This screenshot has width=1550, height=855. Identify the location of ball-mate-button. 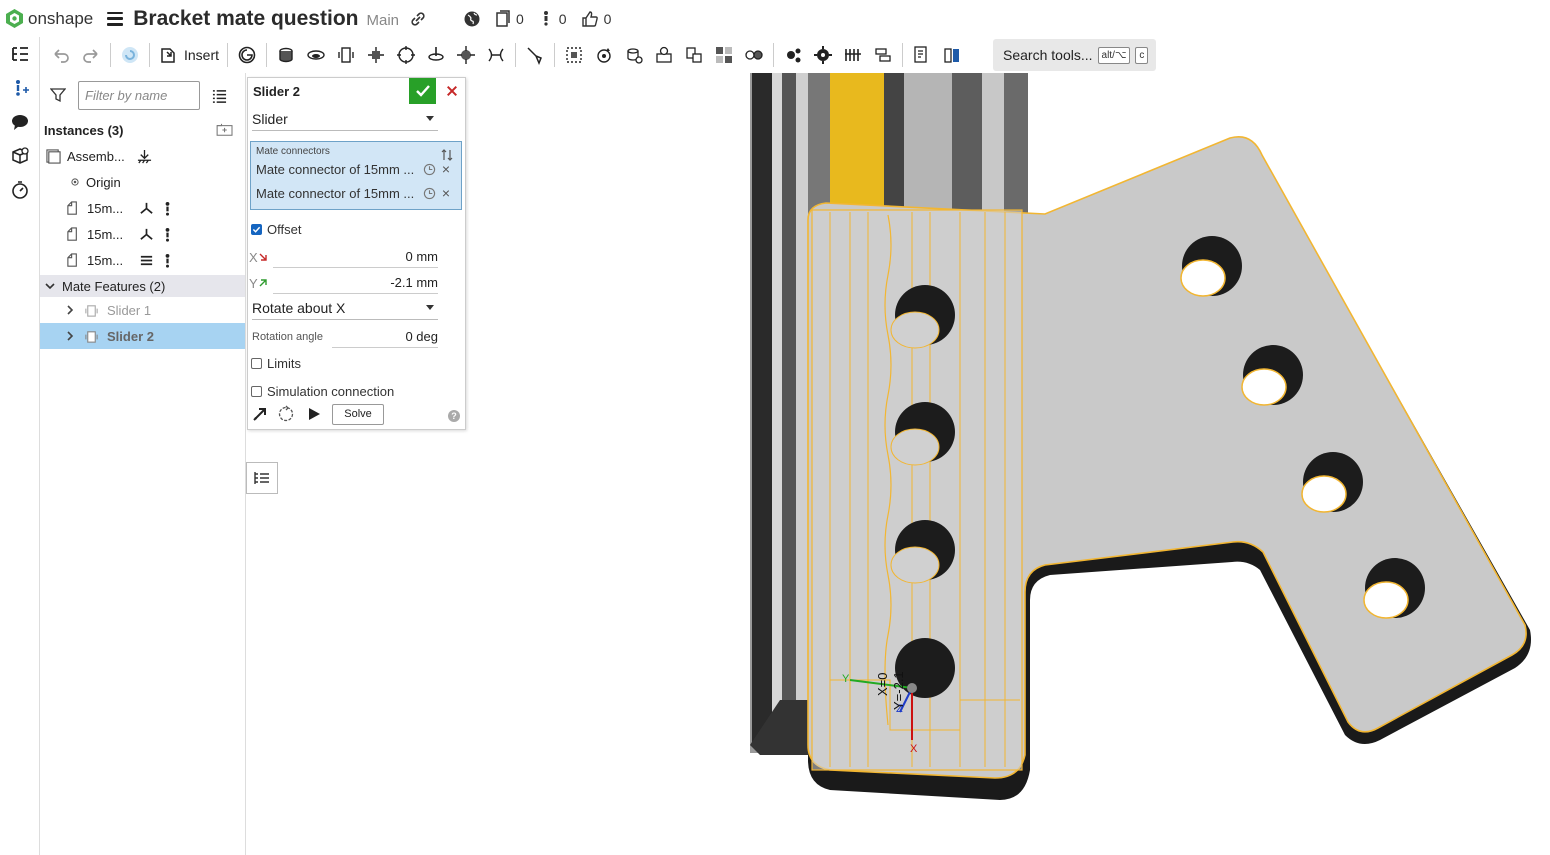
(466, 55).